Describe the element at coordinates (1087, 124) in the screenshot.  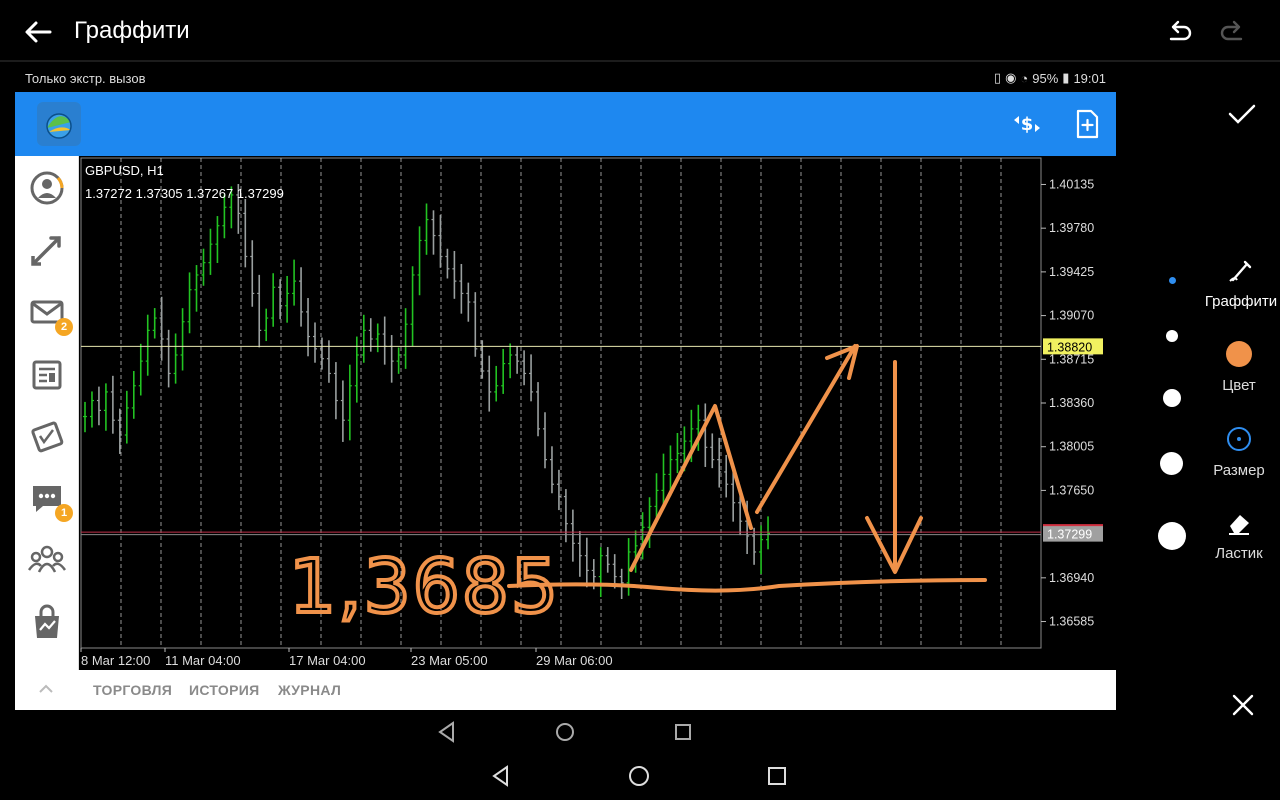
I see `new-document-icon` at that location.